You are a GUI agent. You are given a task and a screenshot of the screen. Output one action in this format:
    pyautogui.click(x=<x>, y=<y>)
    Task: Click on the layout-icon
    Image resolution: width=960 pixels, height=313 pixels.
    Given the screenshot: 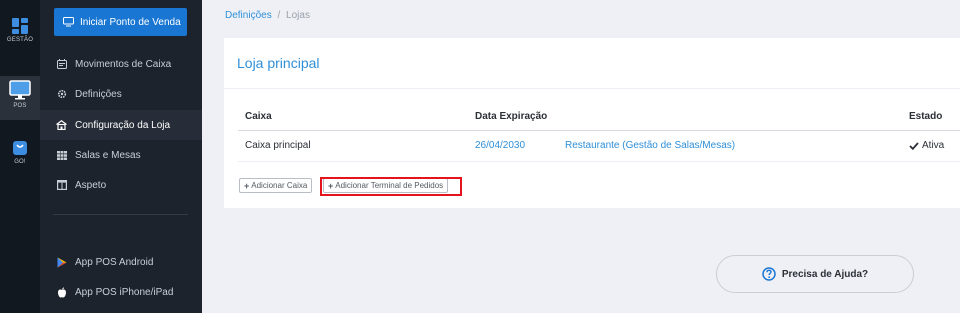 What is the action you would take?
    pyautogui.click(x=61, y=185)
    